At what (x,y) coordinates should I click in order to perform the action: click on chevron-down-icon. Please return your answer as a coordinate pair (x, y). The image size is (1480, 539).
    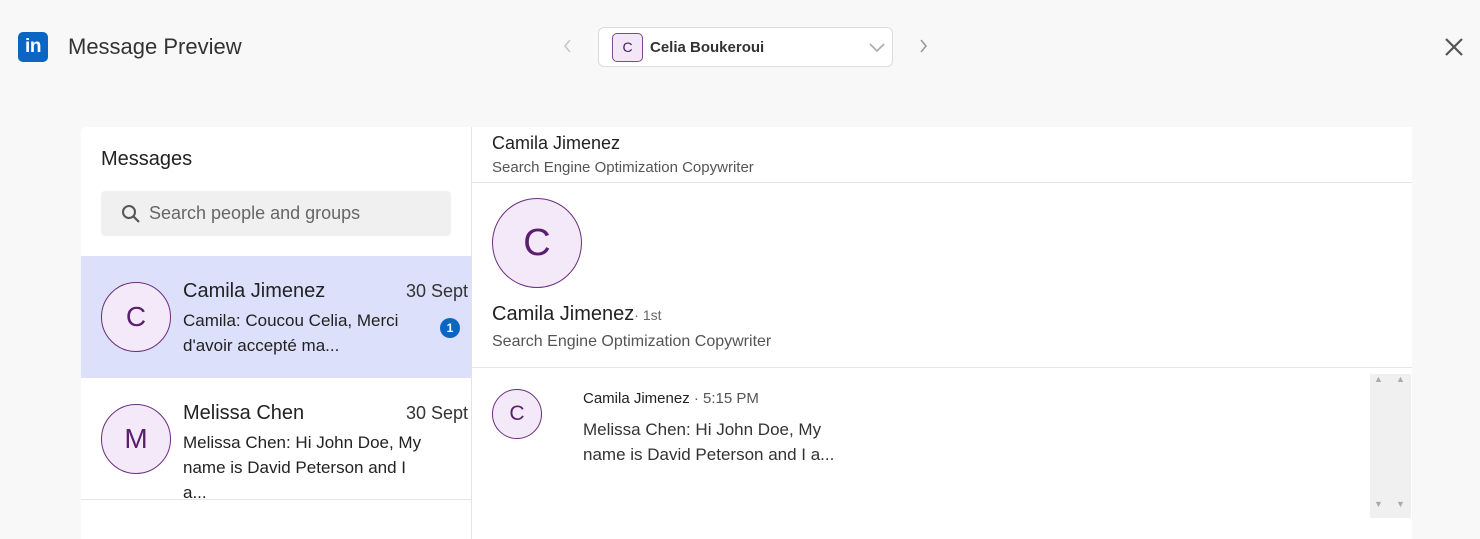
    Looking at the image, I should click on (877, 48).